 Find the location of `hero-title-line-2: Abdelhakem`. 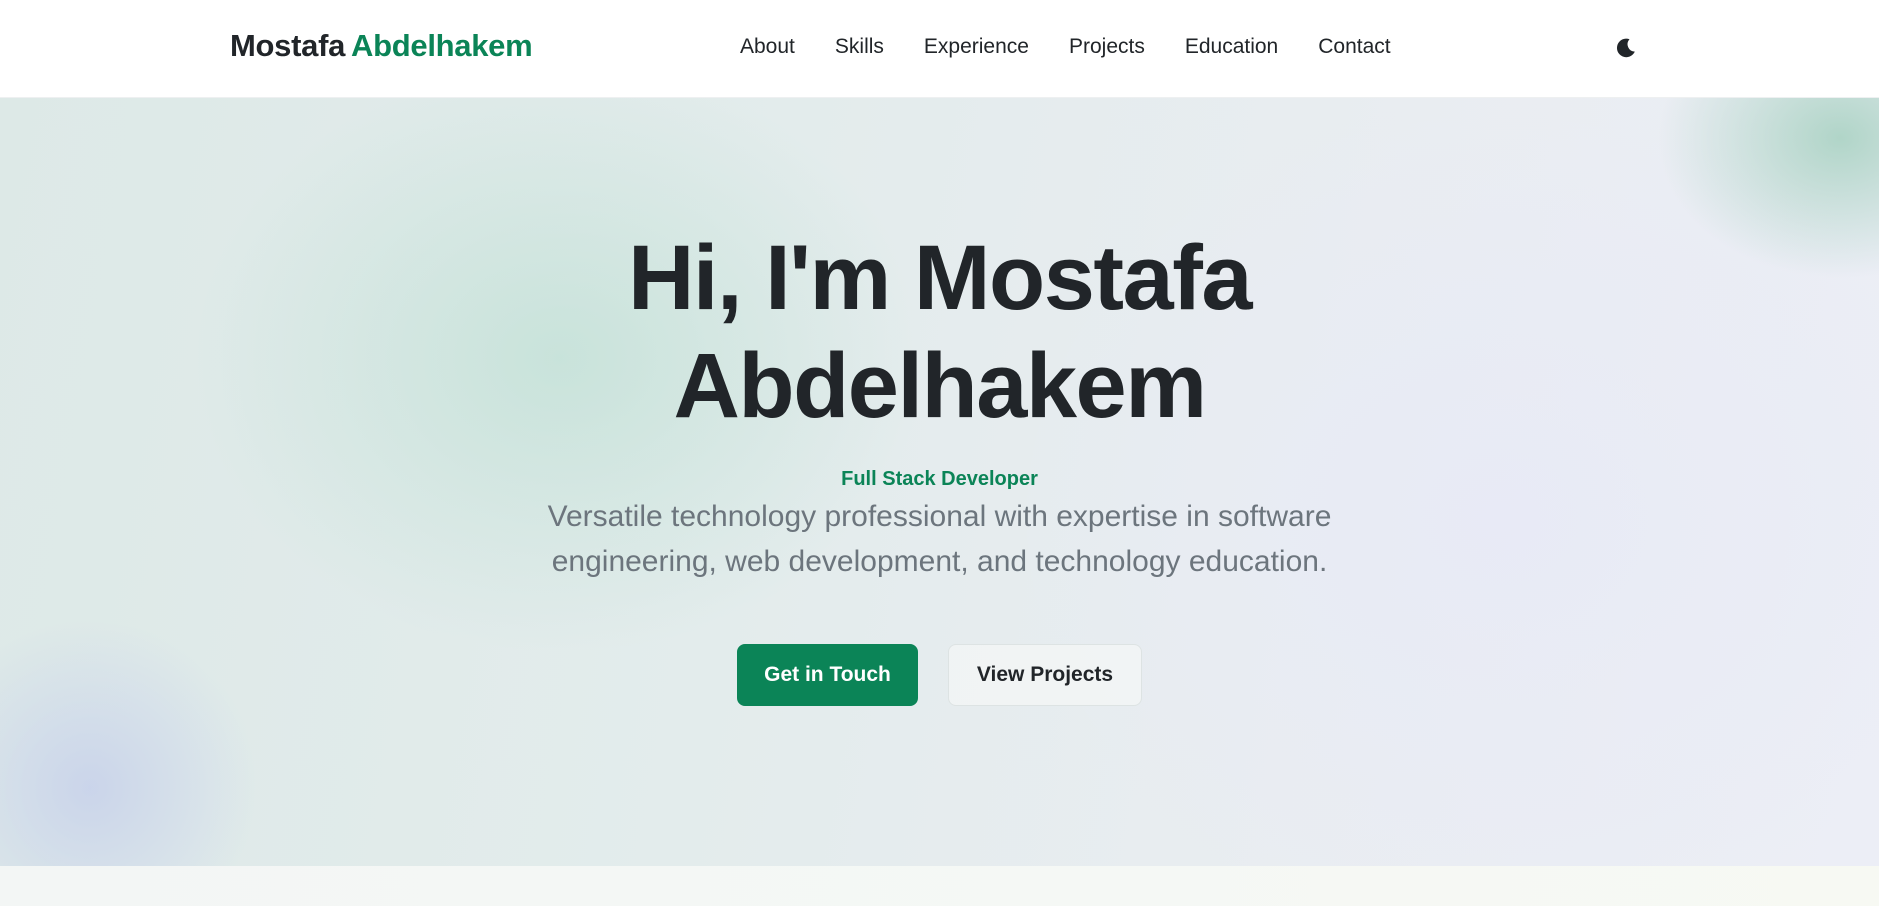

hero-title-line-2: Abdelhakem is located at coordinates (940, 386).